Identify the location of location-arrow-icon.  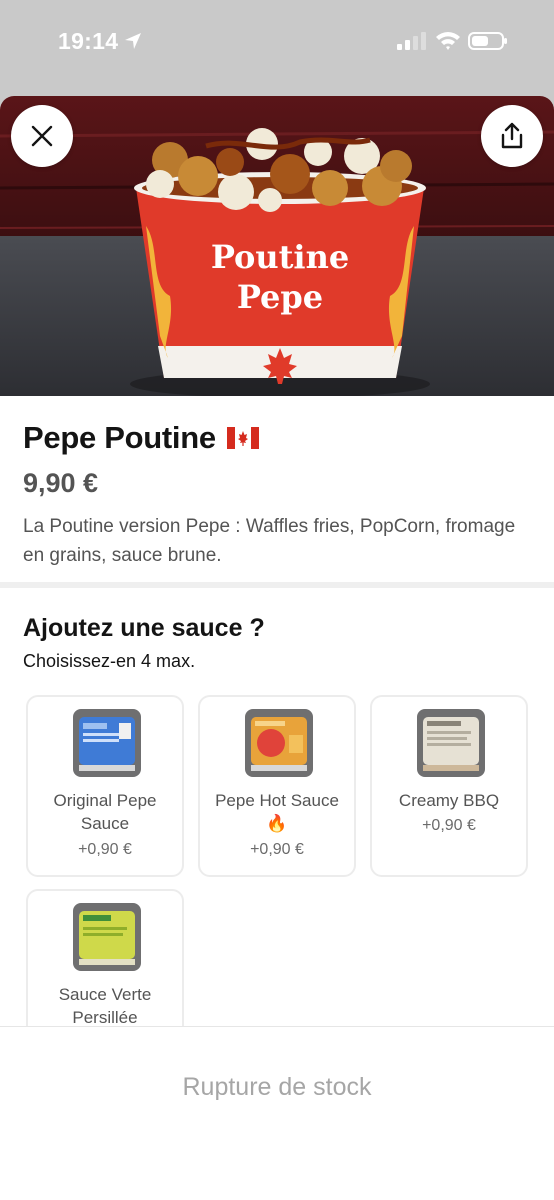
(133, 41).